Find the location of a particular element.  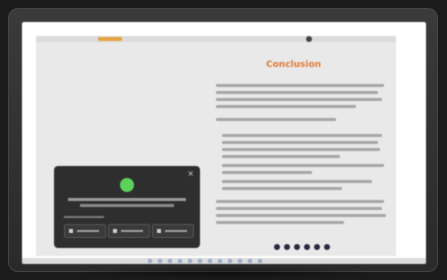

document-title: Conclusion is located at coordinates (294, 65).